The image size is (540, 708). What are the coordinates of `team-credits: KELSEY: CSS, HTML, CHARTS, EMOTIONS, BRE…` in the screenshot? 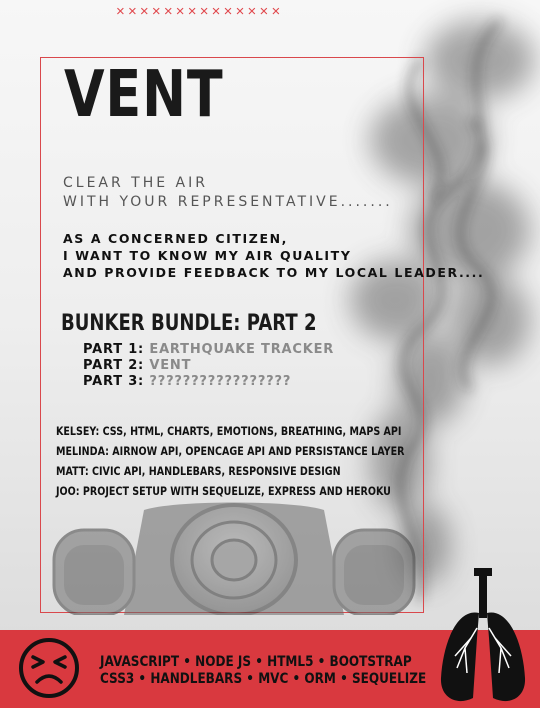 It's located at (230, 461).